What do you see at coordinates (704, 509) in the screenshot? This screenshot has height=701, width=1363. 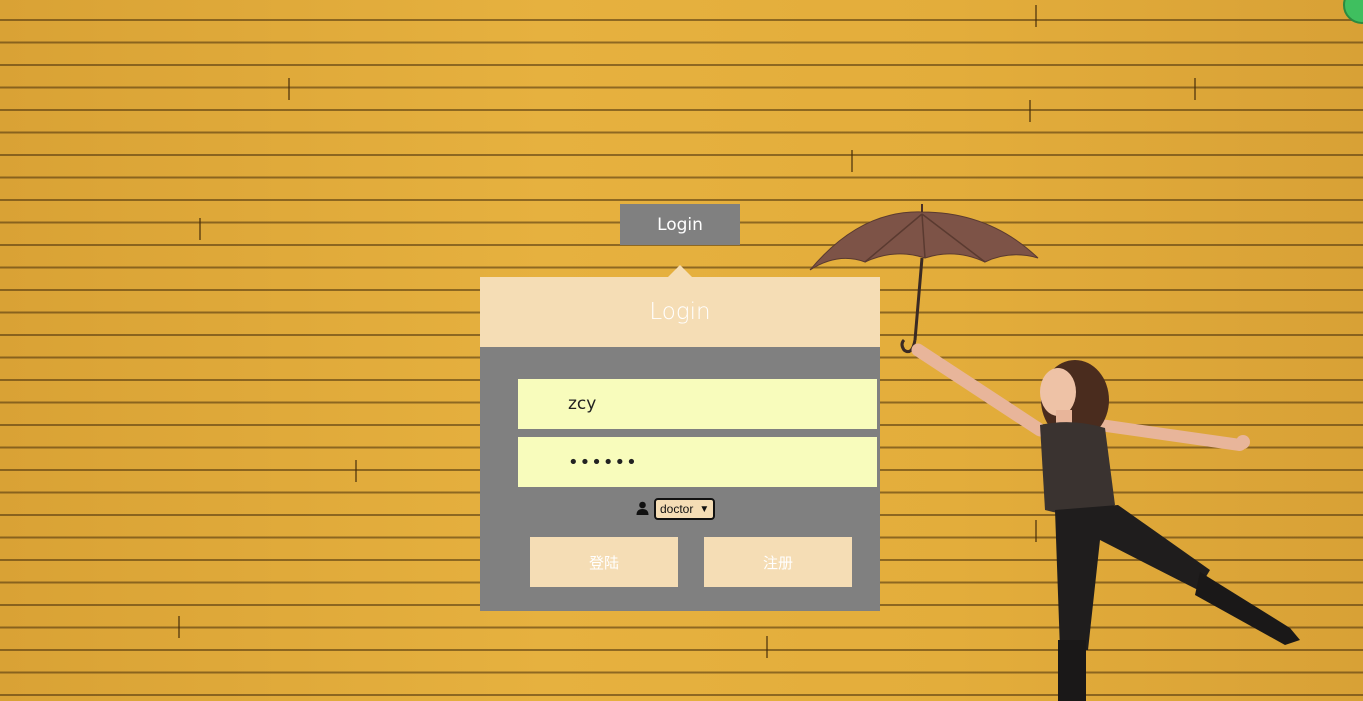 I see `chevron-down-icon: ▼` at bounding box center [704, 509].